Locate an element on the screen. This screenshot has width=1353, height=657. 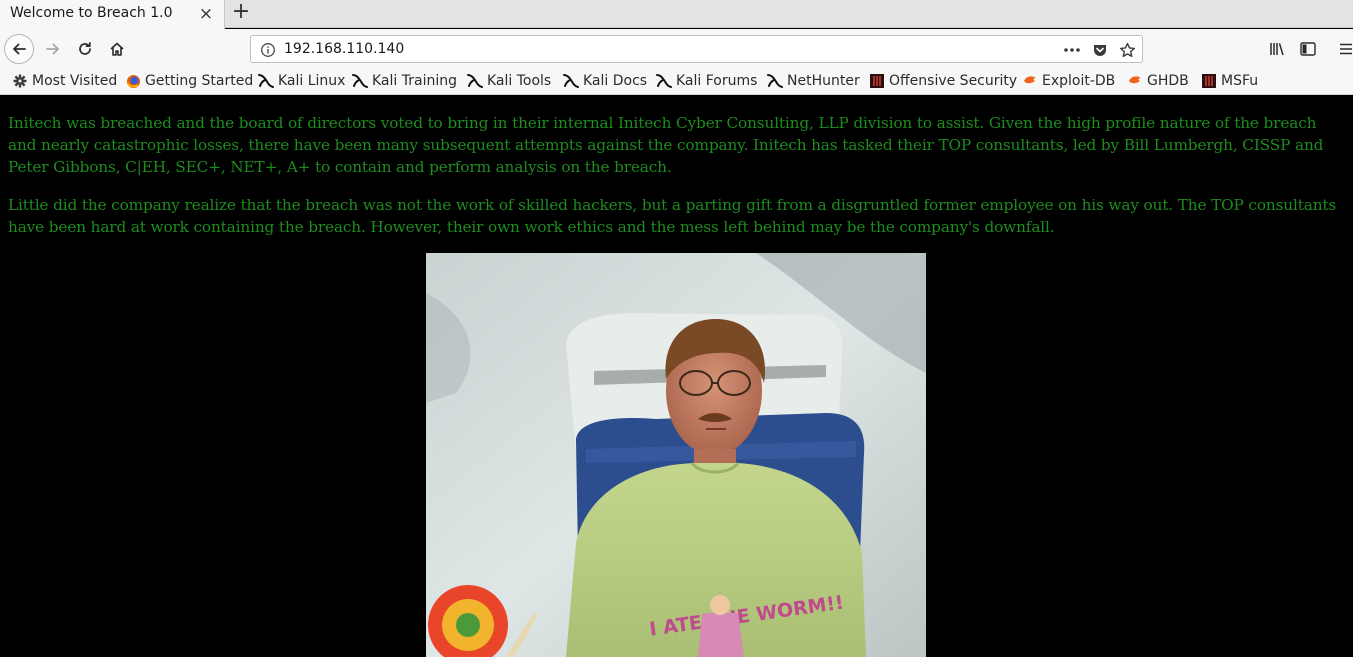
reload-button is located at coordinates (85, 49).